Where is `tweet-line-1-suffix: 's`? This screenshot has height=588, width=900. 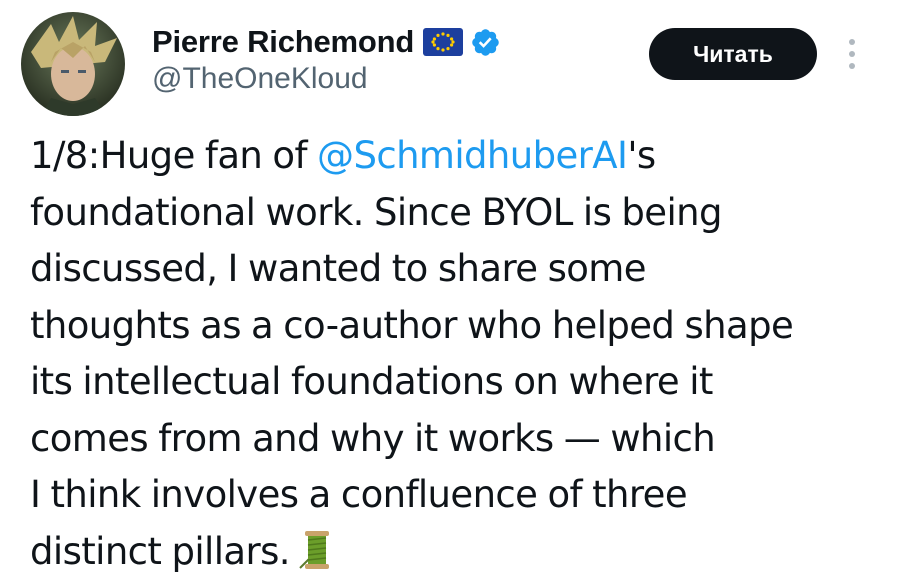
tweet-line-1-suffix: 's is located at coordinates (641, 155).